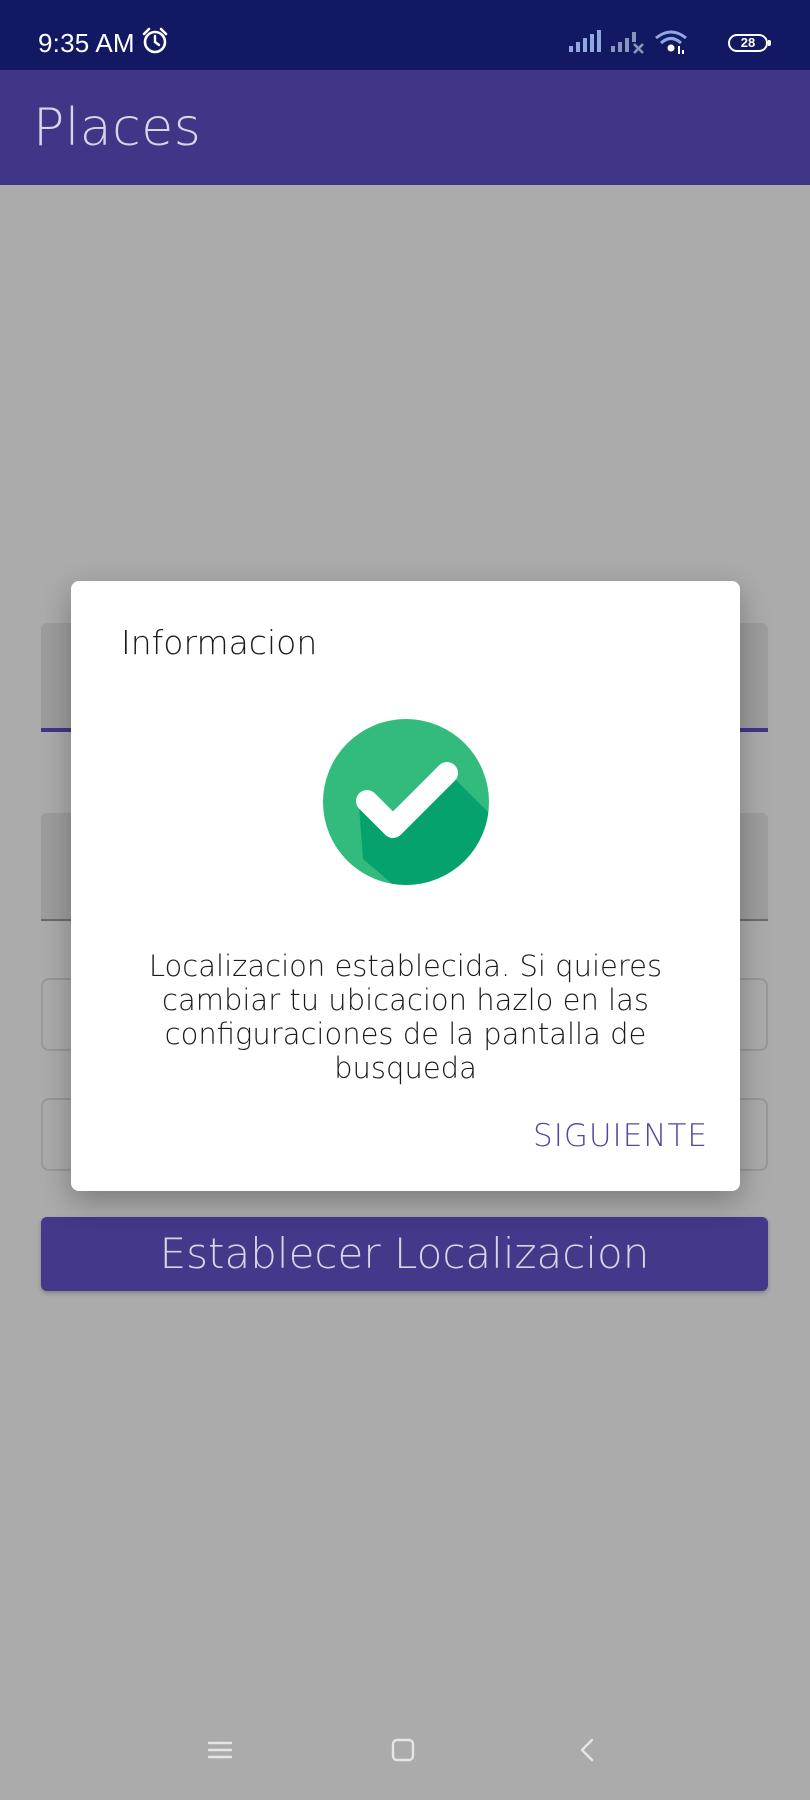 The width and height of the screenshot is (810, 1800). I want to click on back-icon, so click(588, 1750).